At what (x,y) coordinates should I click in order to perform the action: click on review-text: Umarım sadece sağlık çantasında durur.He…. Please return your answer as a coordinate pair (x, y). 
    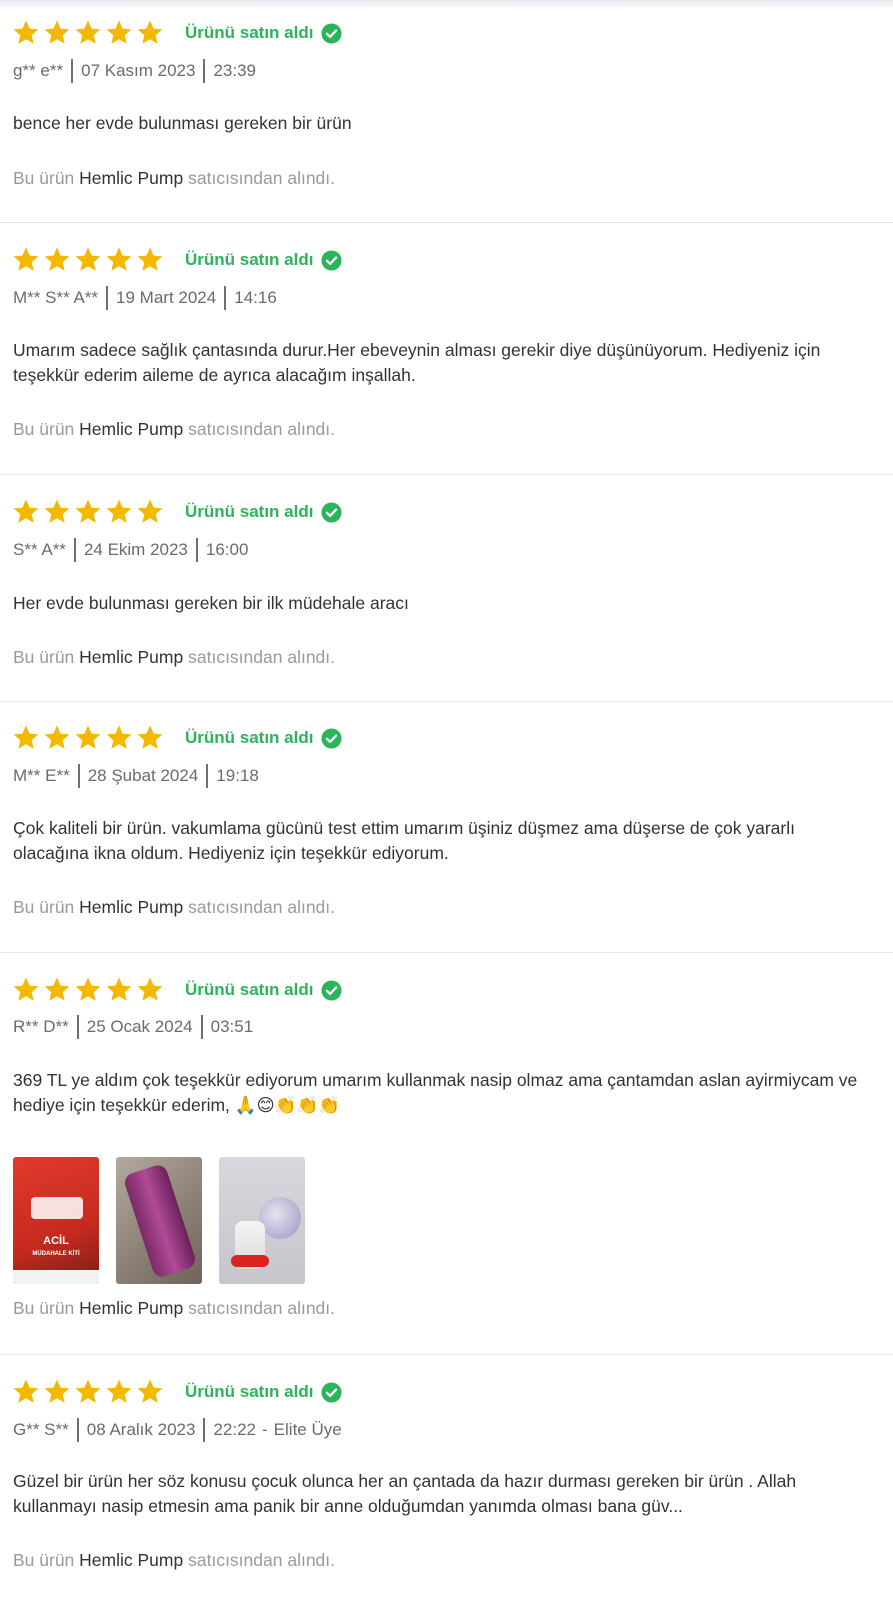
    Looking at the image, I should click on (417, 362).